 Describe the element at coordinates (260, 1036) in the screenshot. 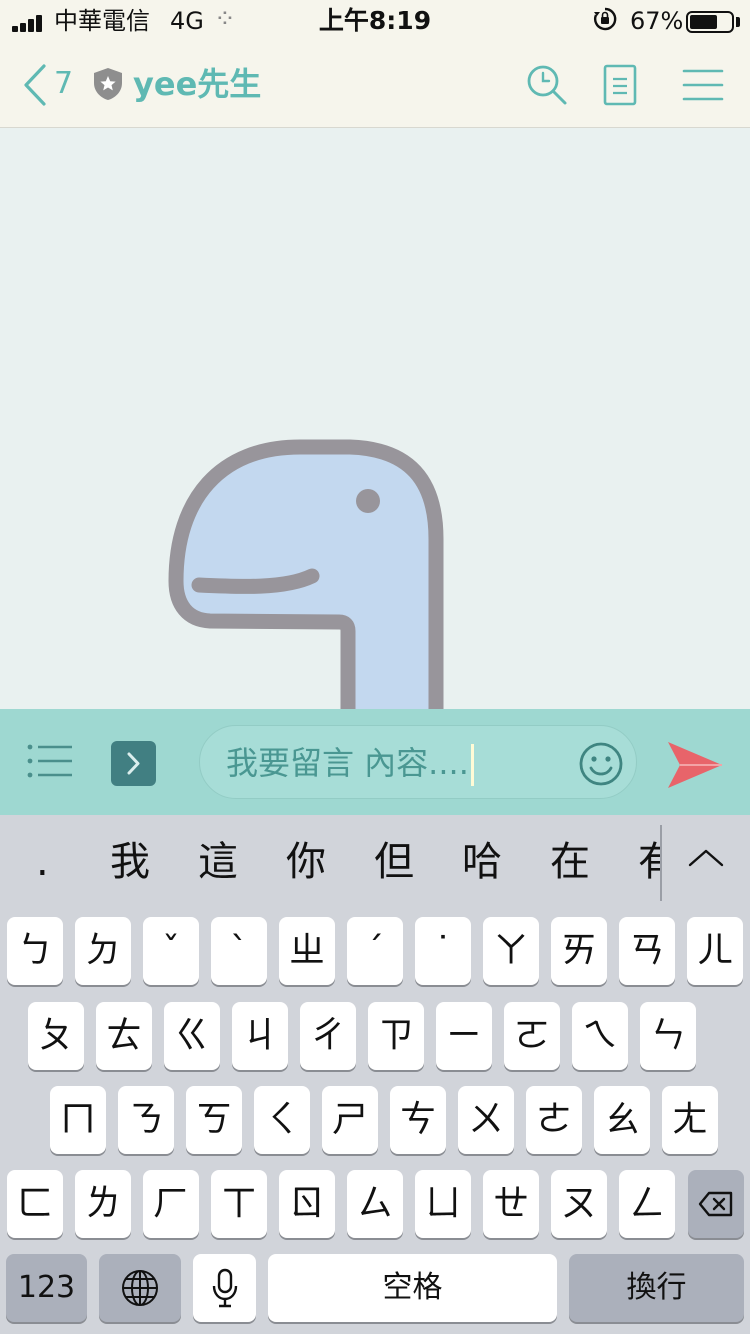

I see `key-bopomofo: ㄐ` at that location.